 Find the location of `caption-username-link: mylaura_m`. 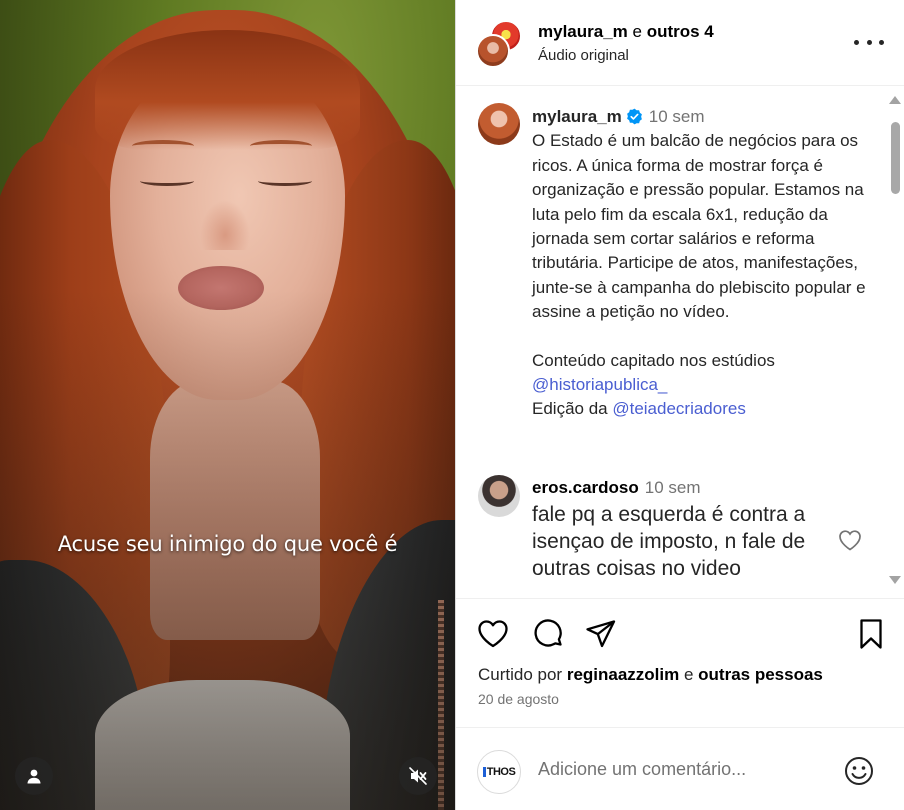

caption-username-link: mylaura_m is located at coordinates (577, 116).